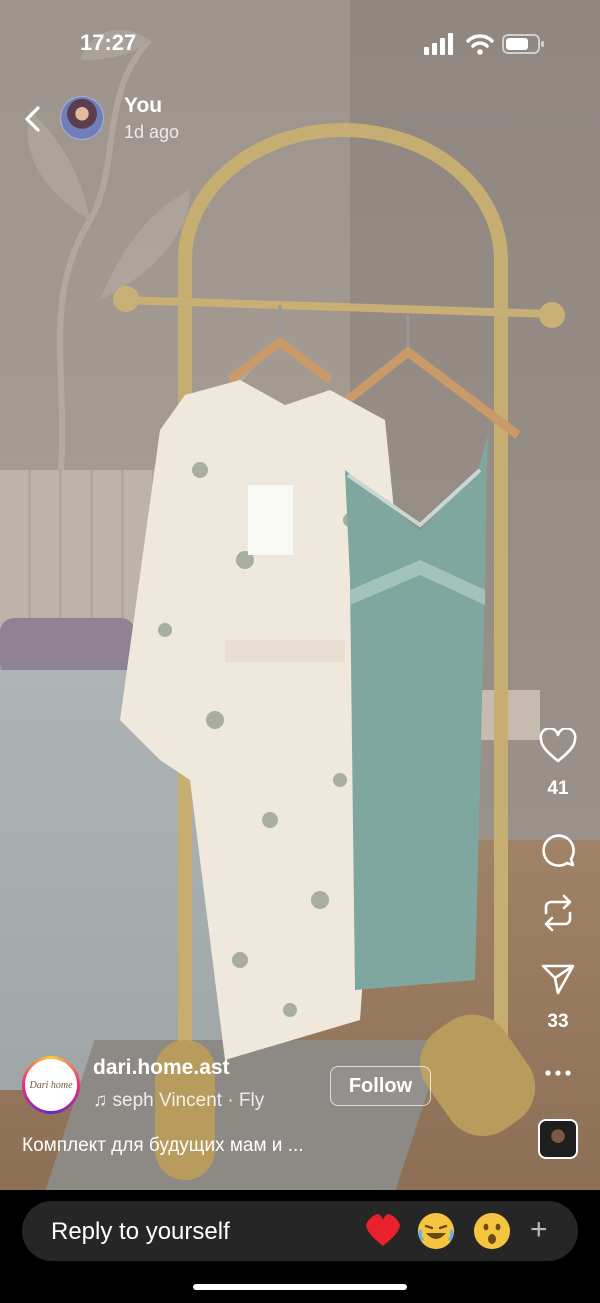 The image size is (600, 1303). I want to click on share-count: 33, so click(558, 1021).